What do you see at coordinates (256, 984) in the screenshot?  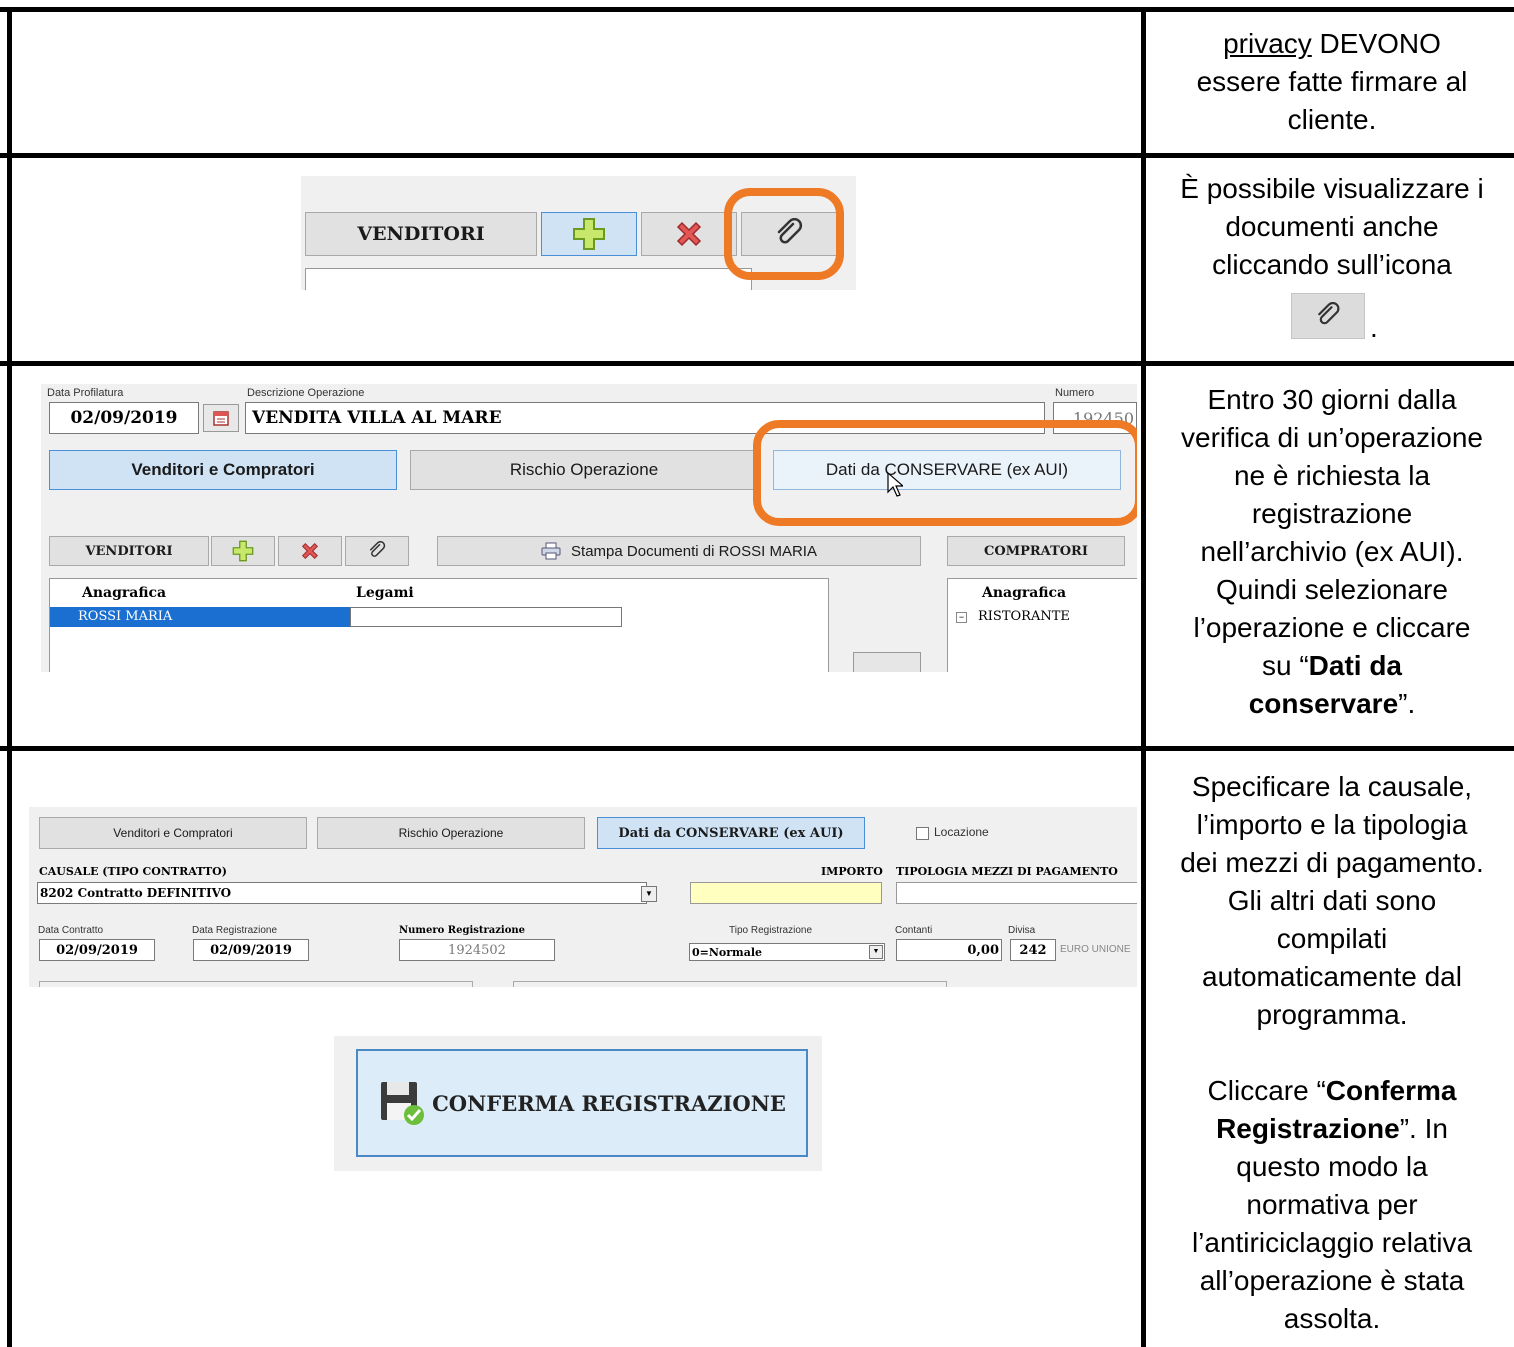 I see `panel-left-top` at bounding box center [256, 984].